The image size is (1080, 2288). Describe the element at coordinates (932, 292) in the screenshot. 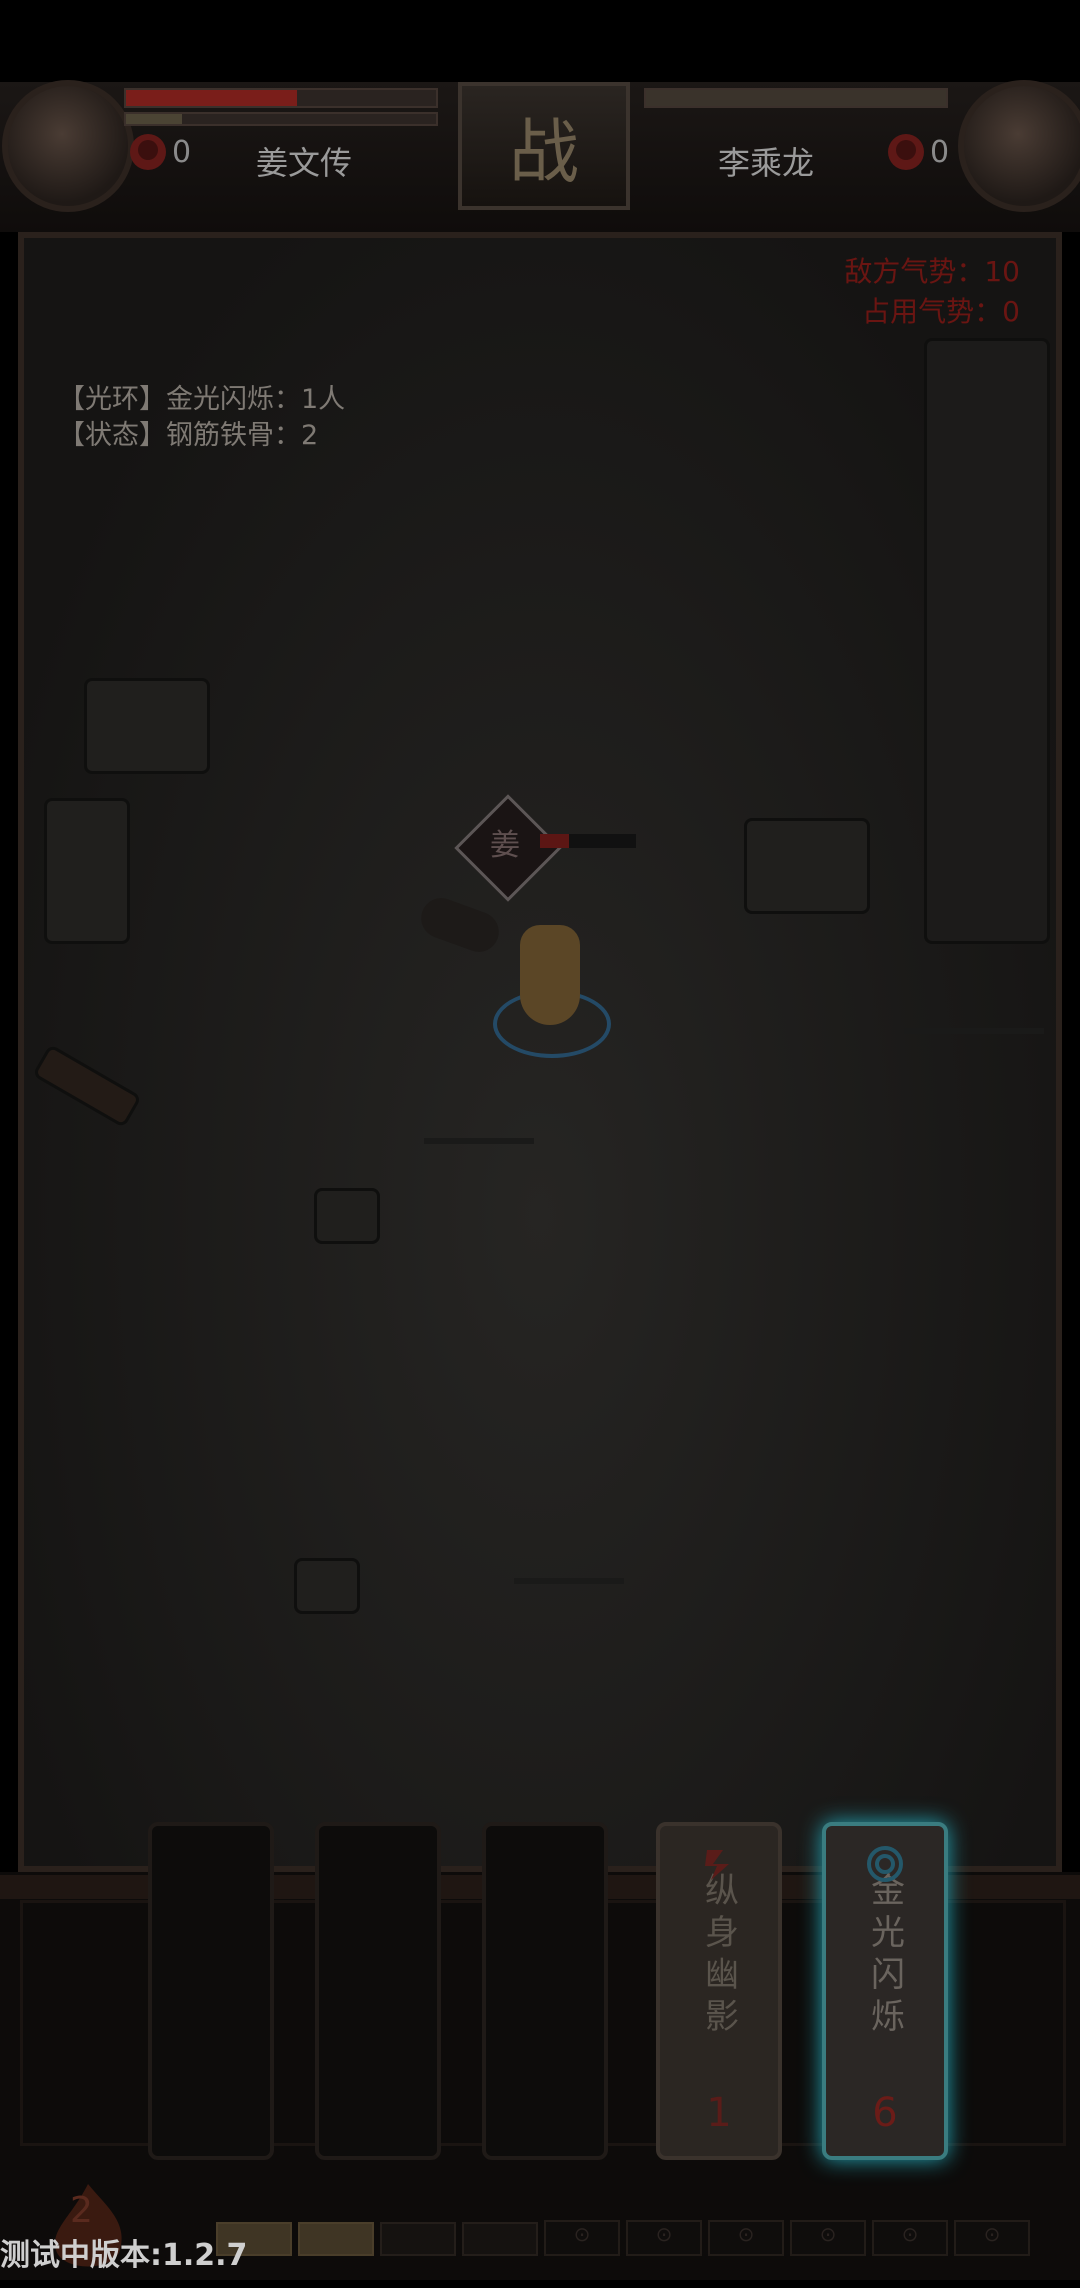

I see `enemy-qi-panel: 敌方气势：10 占用气势：0` at that location.